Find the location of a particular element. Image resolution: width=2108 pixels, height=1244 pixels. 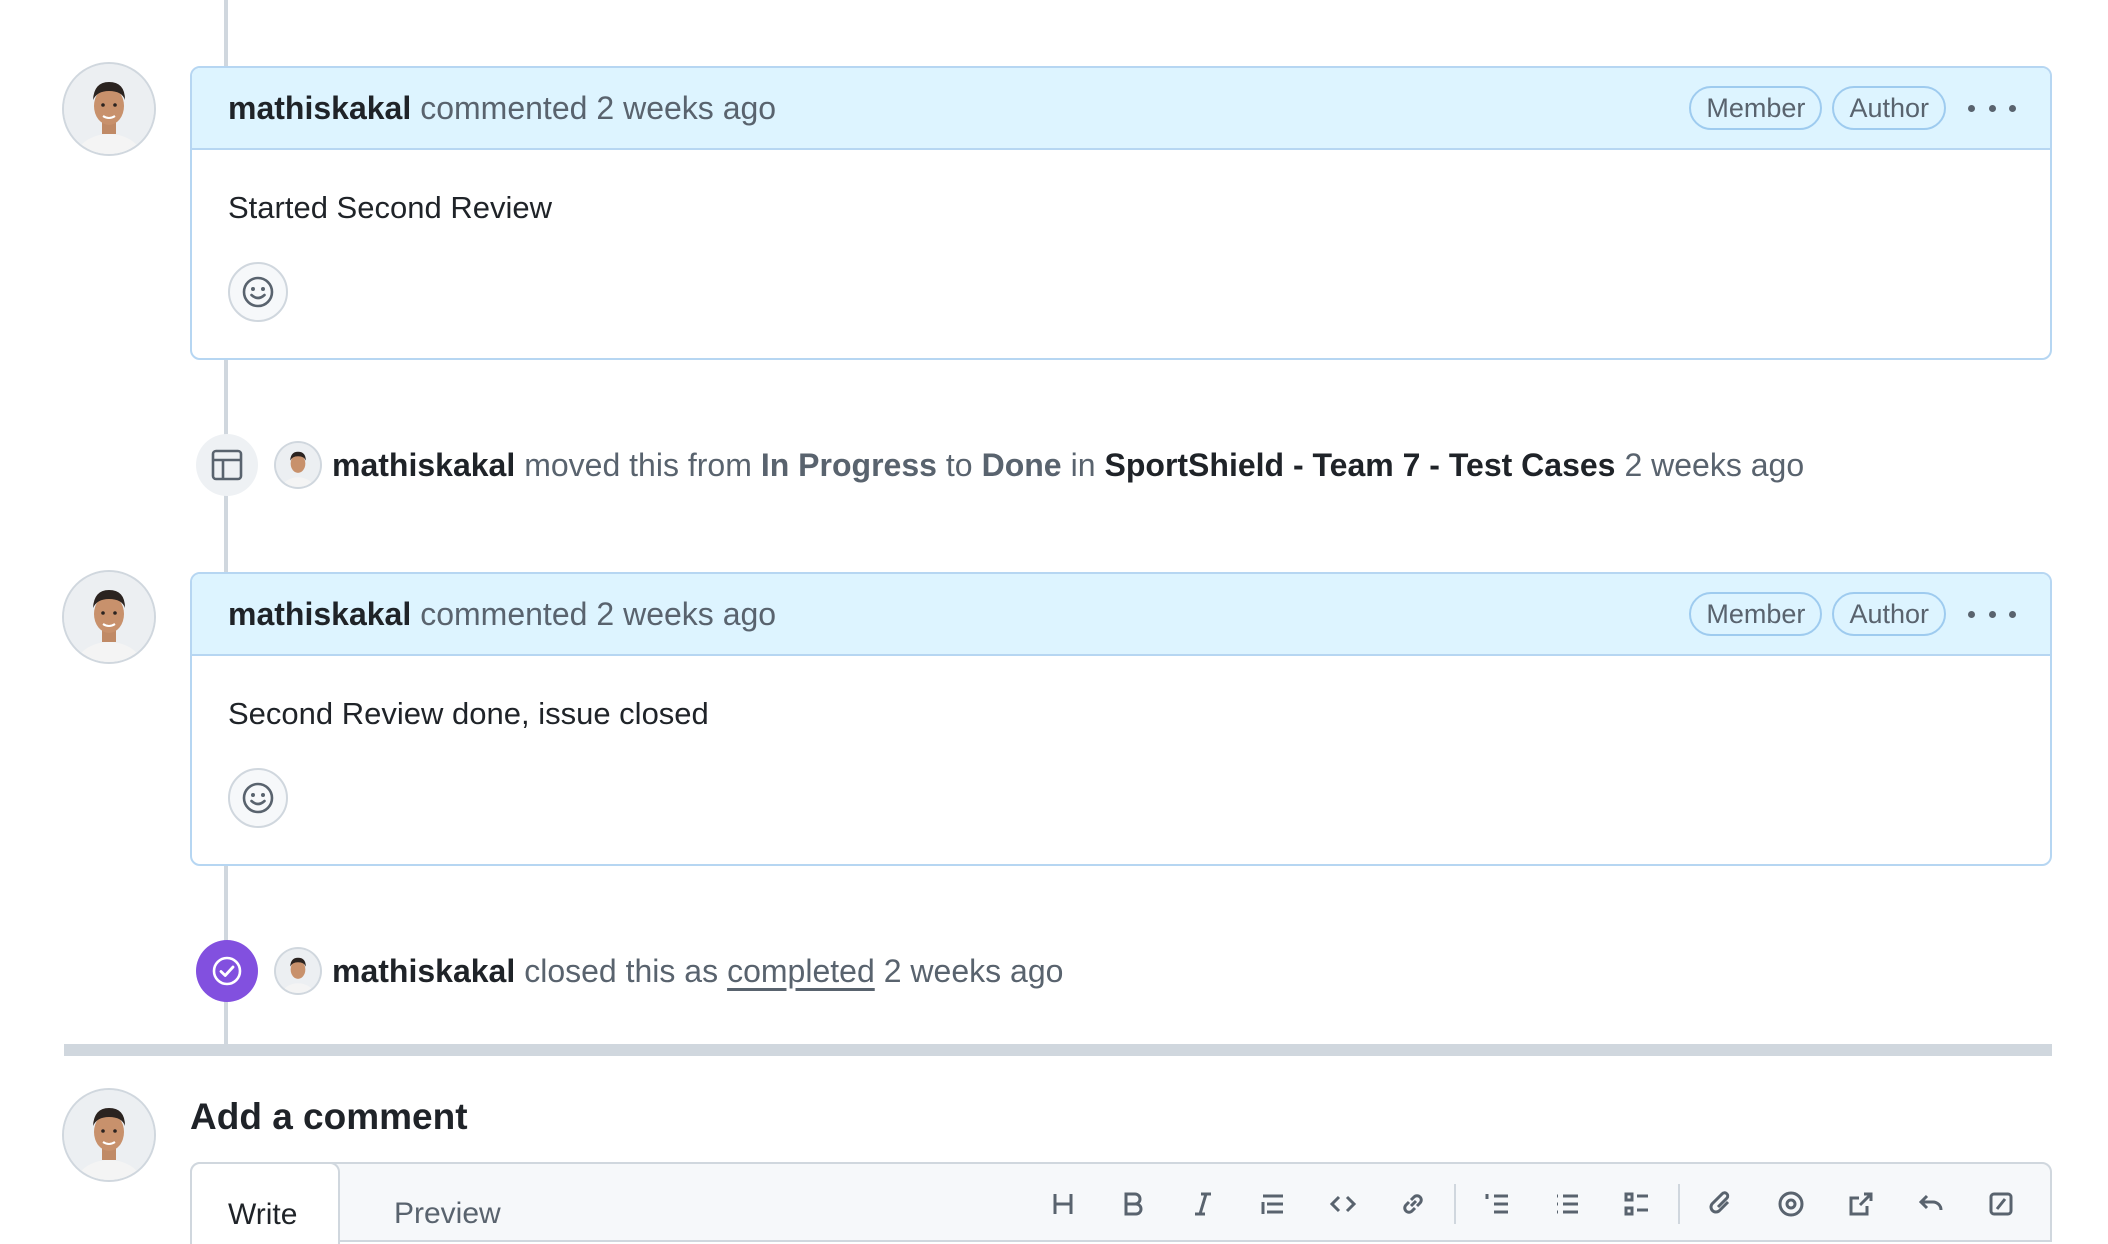

closed-badge is located at coordinates (227, 971).